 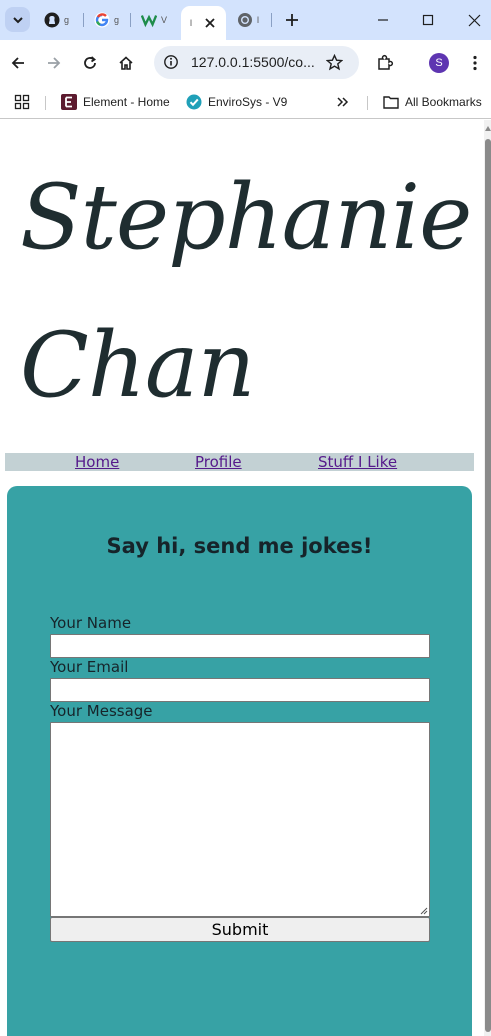 I want to click on bookmark-element-home: Element - Home, so click(x=115, y=102).